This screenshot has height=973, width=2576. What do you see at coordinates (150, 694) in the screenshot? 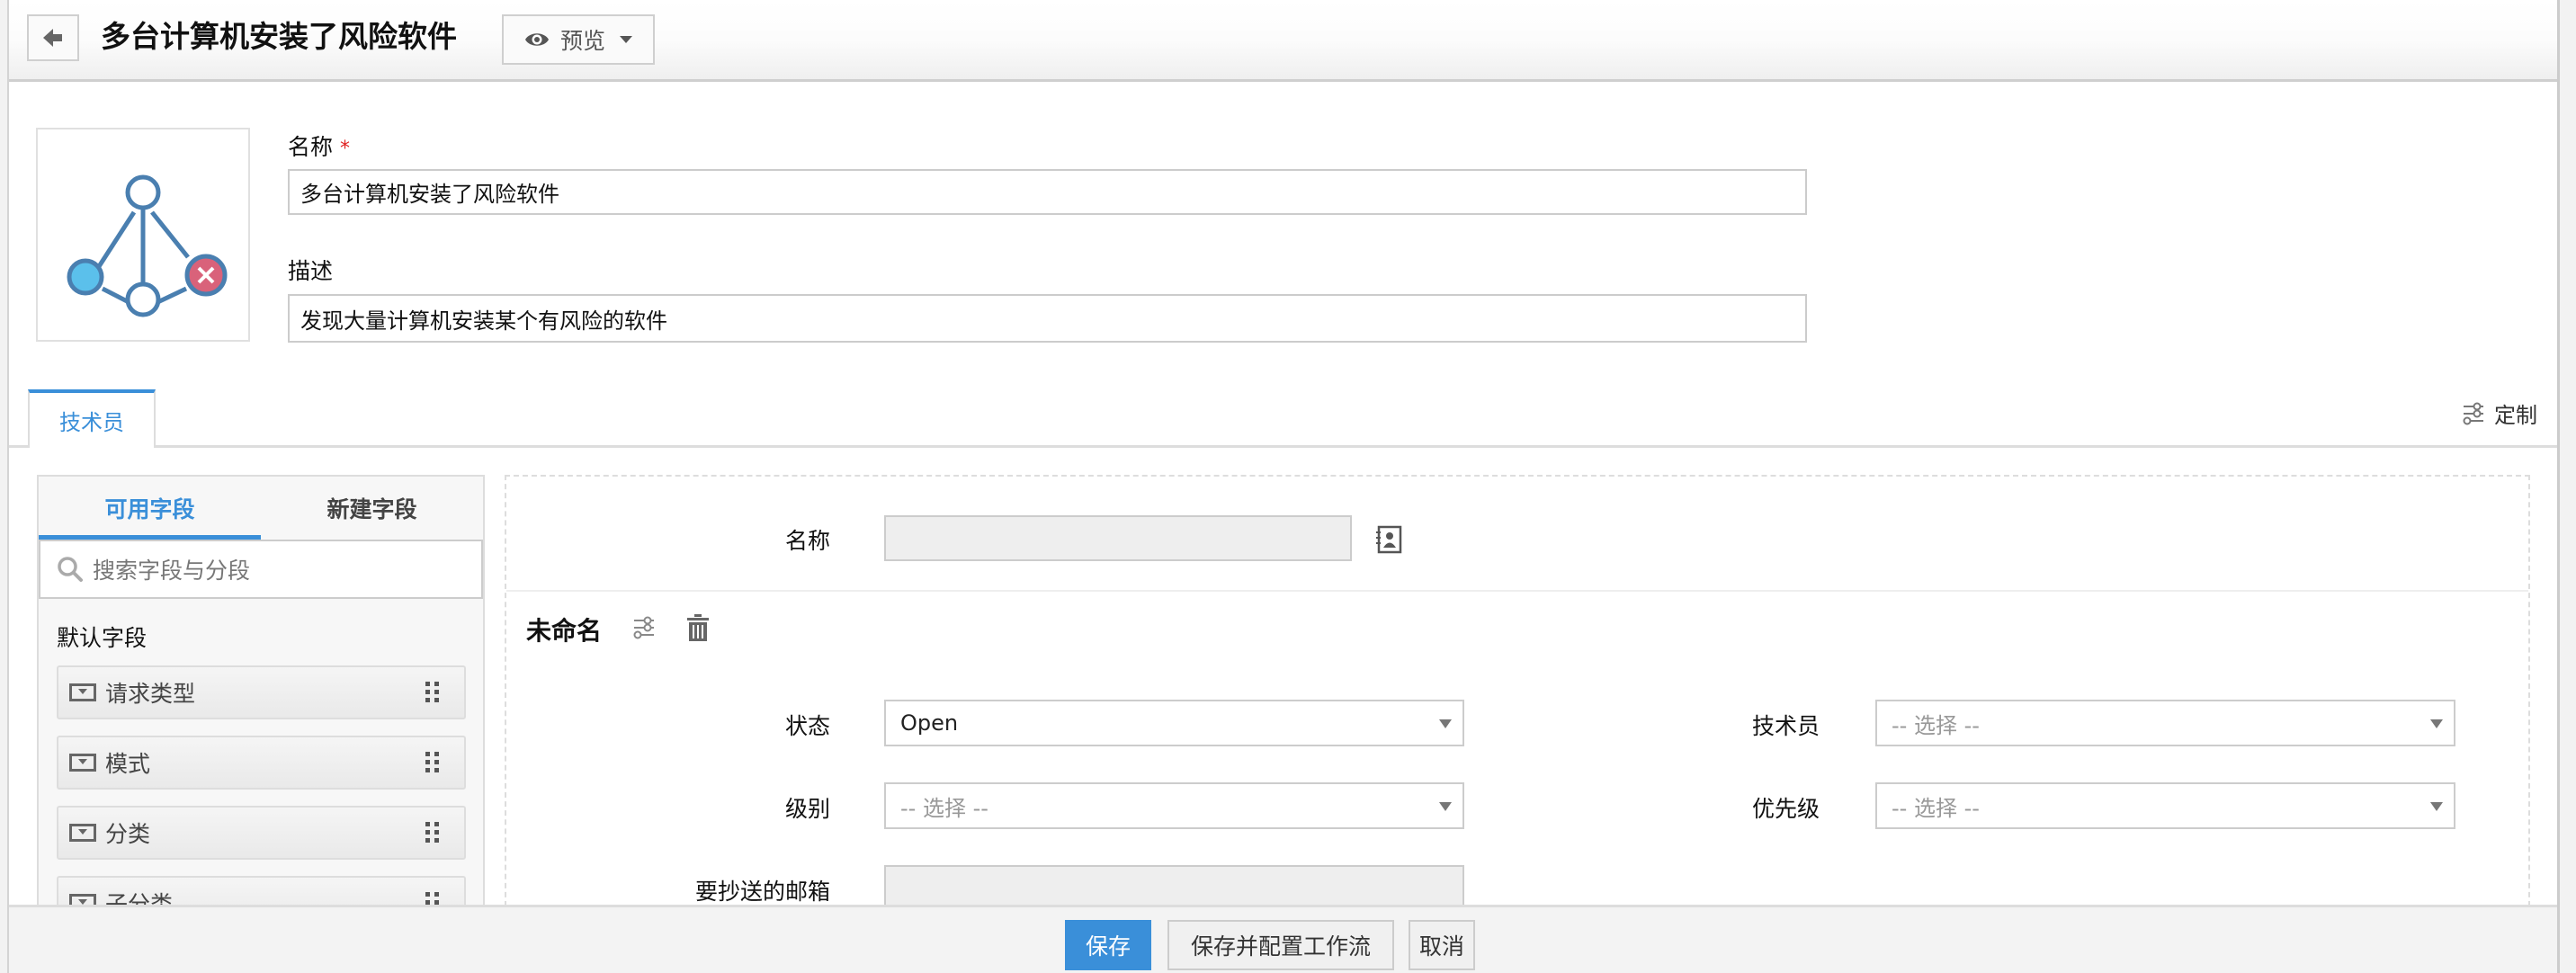
I see `field-item-label: 请求类型` at bounding box center [150, 694].